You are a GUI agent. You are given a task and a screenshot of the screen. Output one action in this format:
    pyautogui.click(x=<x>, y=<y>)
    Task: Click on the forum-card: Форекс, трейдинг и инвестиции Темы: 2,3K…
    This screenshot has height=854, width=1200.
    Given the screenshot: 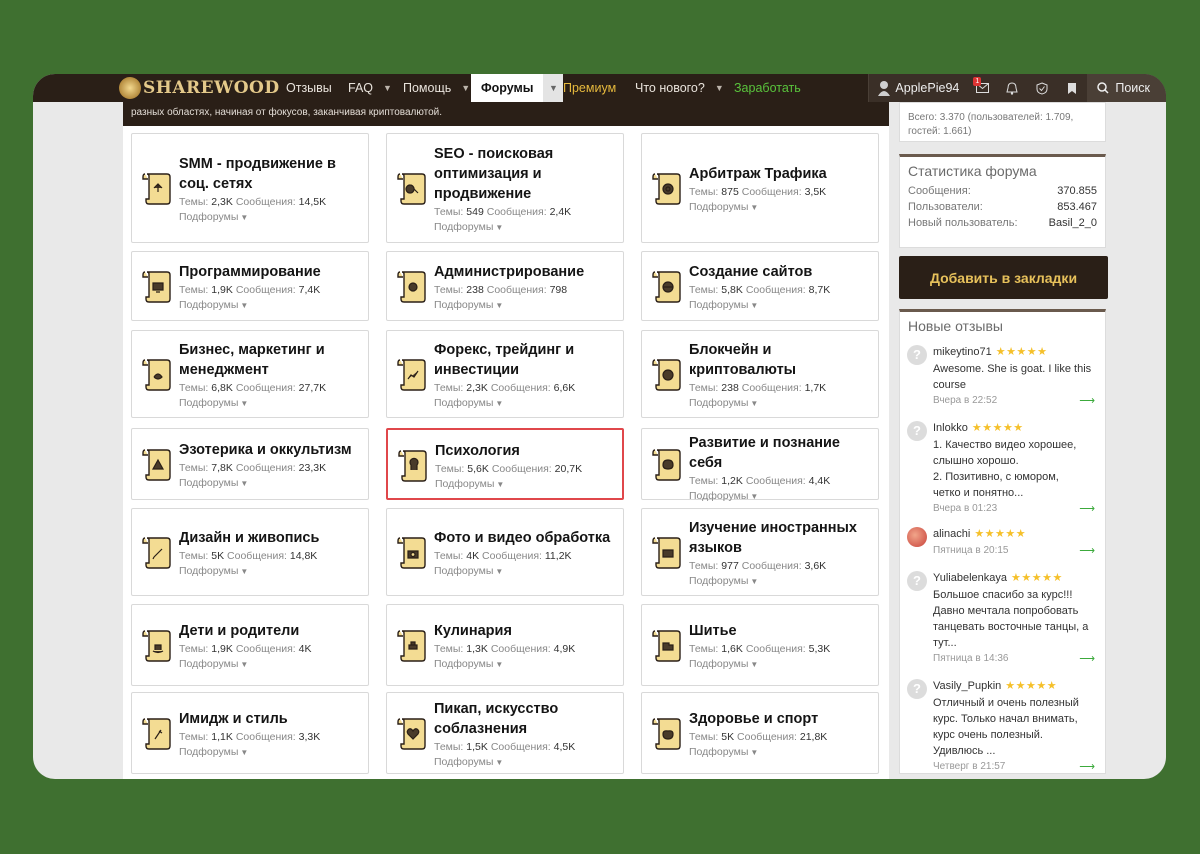 What is the action you would take?
    pyautogui.click(x=505, y=374)
    